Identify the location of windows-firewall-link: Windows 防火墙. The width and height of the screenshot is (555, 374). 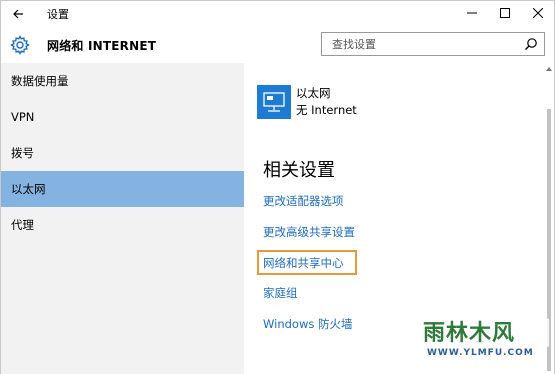
(308, 324).